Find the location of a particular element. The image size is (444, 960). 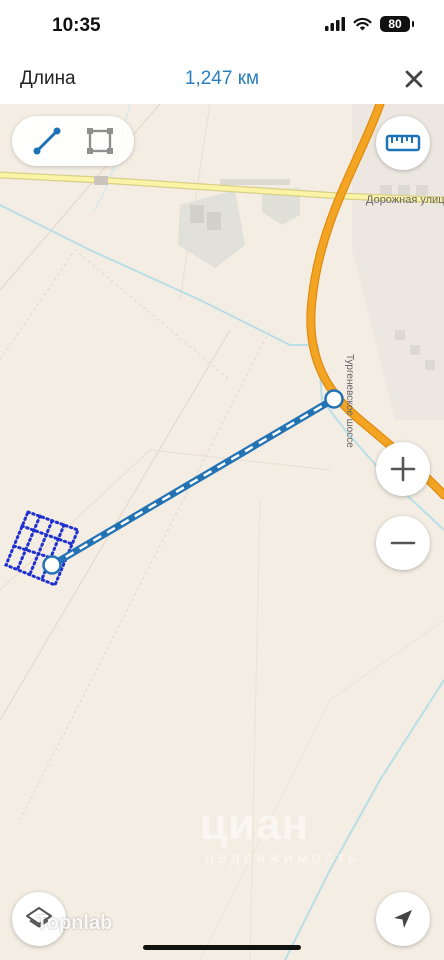

status-bar: 10:35 80 is located at coordinates (222, 27).